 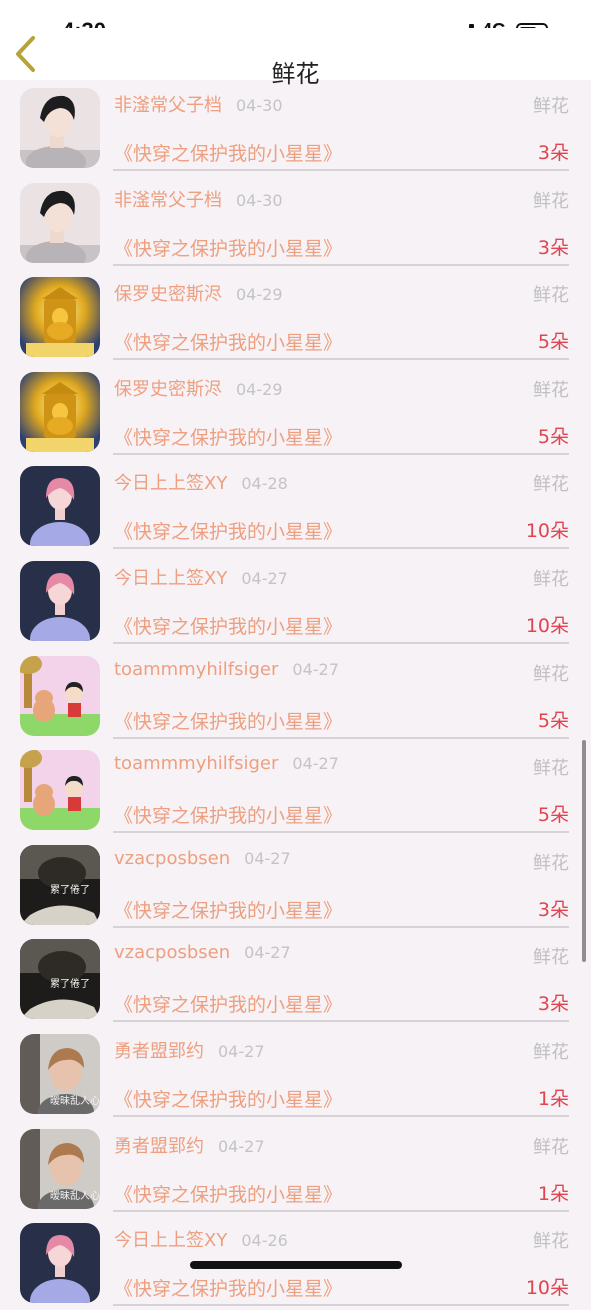 I want to click on list-item: 保罗史密斯浕 04-29 鲜花《快穿之保护我的小星星》 5朵, so click(x=295, y=316).